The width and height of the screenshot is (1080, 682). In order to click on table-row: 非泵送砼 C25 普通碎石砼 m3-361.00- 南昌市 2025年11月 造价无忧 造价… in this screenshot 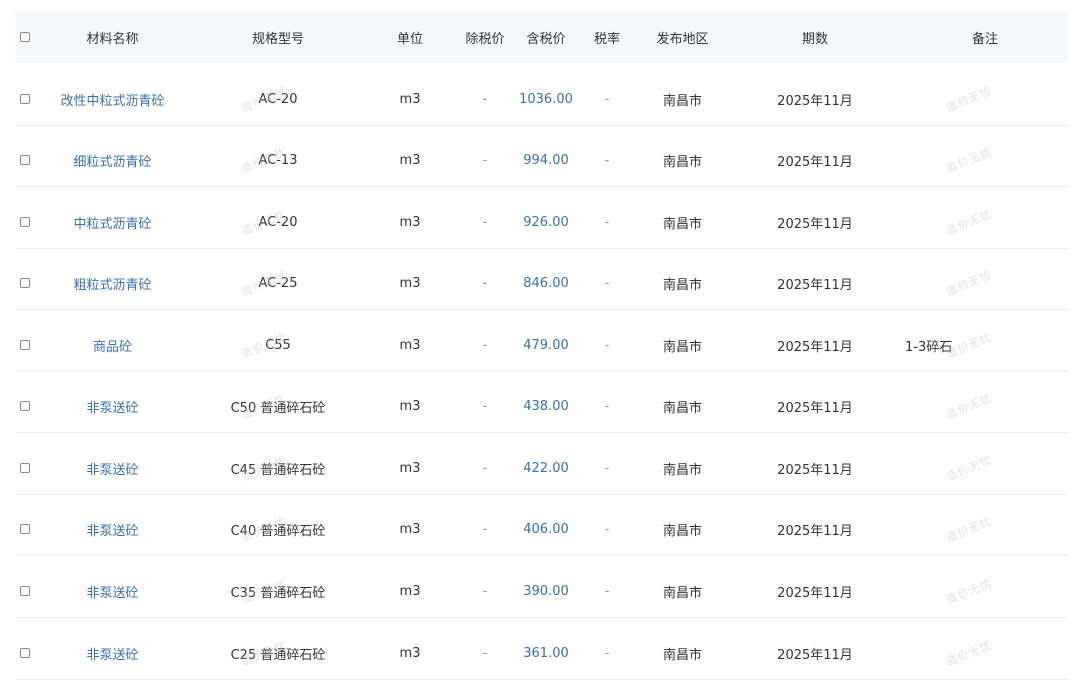, I will do `click(541, 653)`.